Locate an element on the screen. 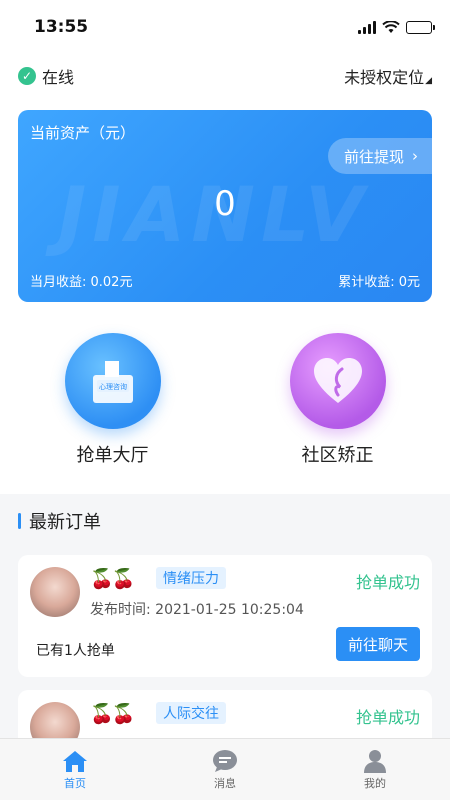 This screenshot has width=450, height=800. online-status: ✓ 在线 is located at coordinates (46, 76).